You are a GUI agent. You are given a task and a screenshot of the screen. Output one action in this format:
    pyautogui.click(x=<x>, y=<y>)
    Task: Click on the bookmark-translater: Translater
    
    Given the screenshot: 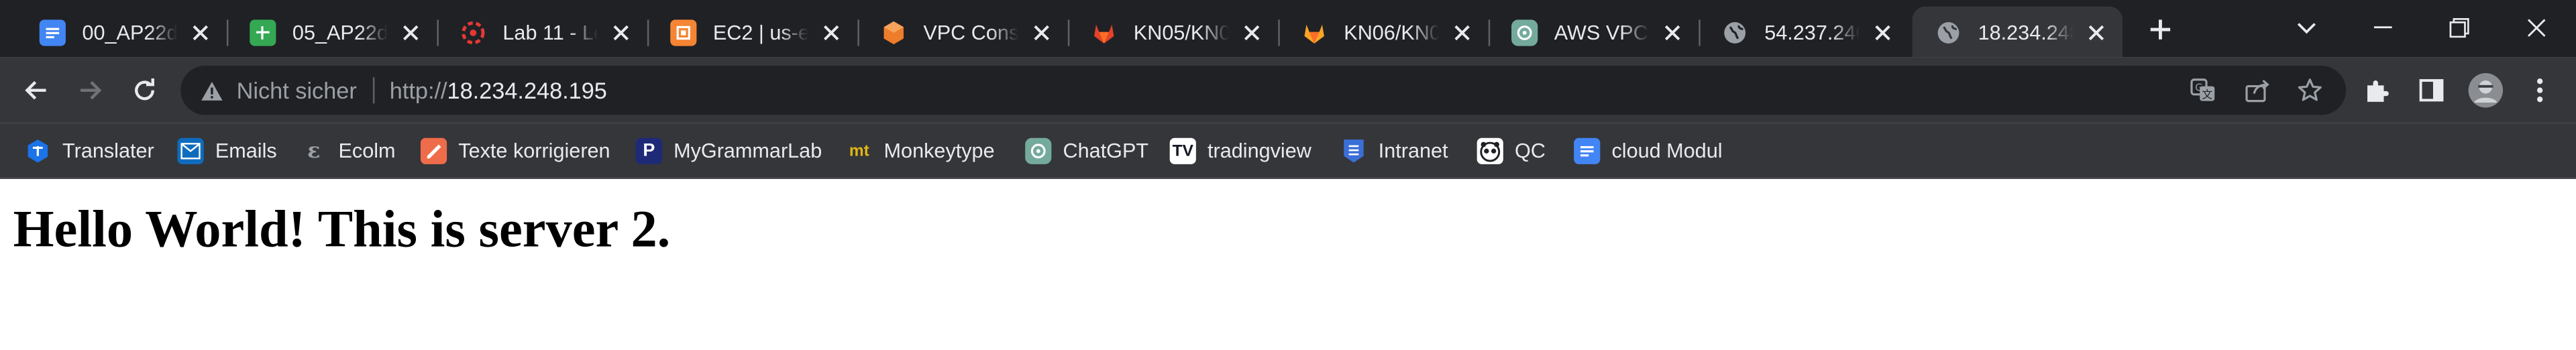 What is the action you would take?
    pyautogui.click(x=89, y=151)
    